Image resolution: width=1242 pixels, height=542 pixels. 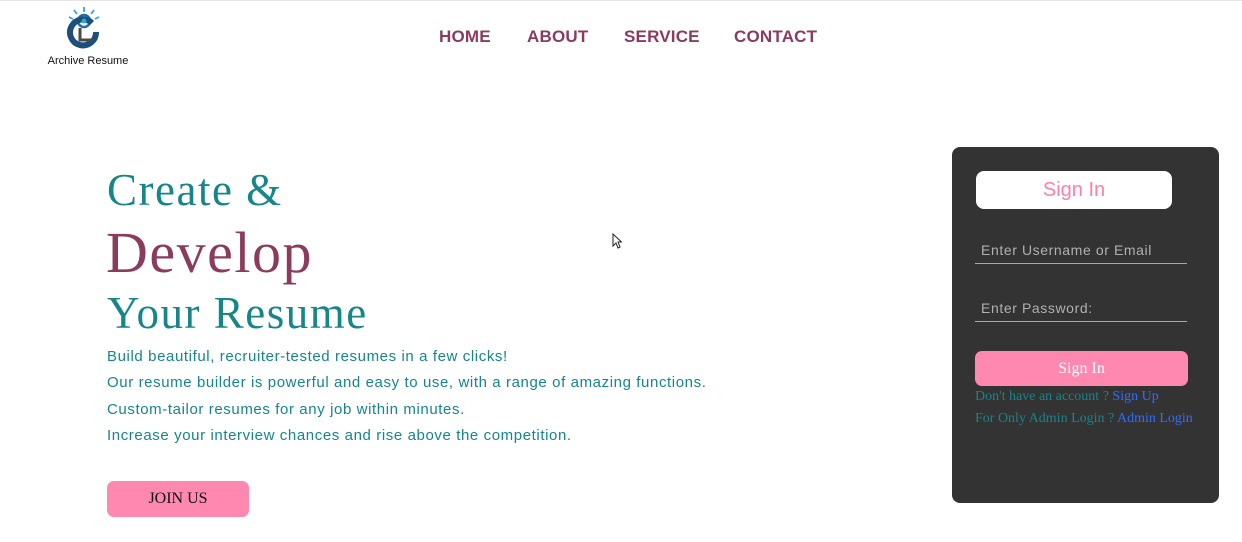 I want to click on signup-prompt: Don't have an account ? Sign Up, so click(x=1067, y=397).